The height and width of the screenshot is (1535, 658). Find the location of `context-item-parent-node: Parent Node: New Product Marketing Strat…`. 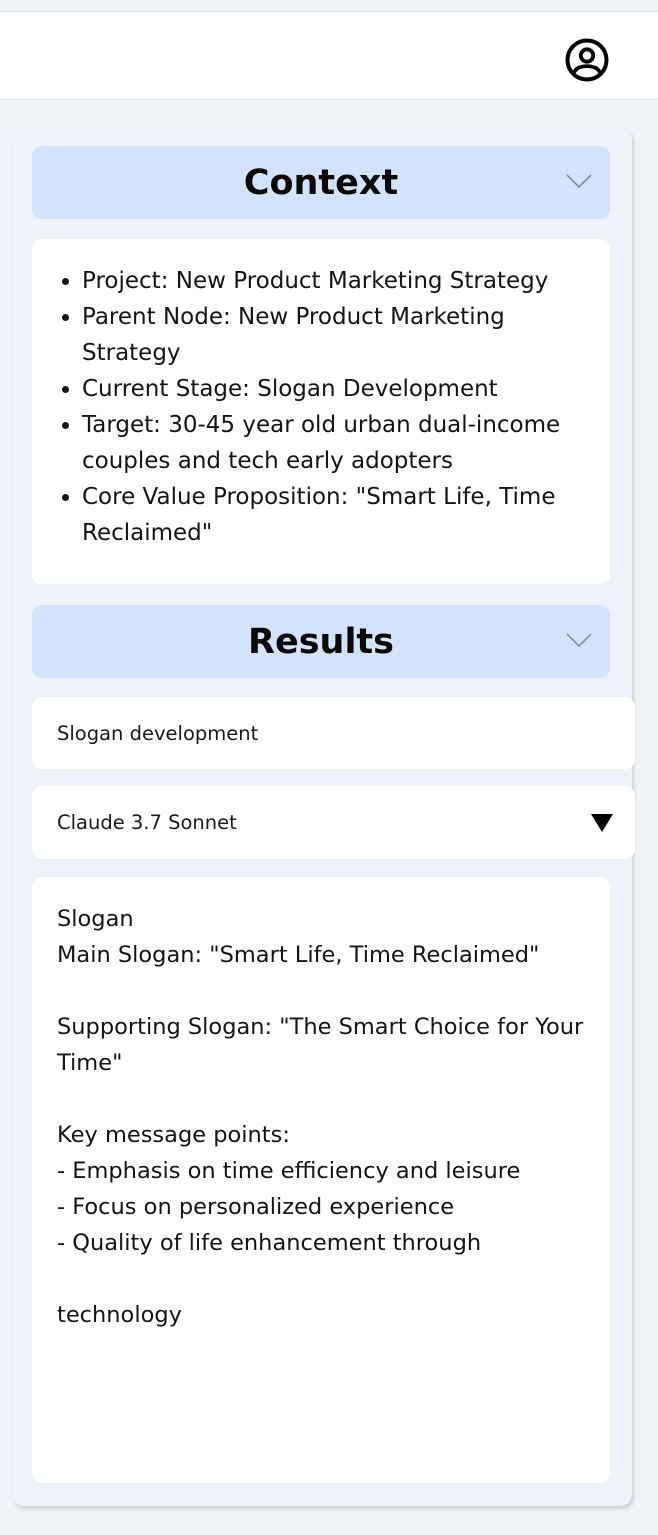

context-item-parent-node: Parent Node: New Product Marketing Strat… is located at coordinates (336, 335).